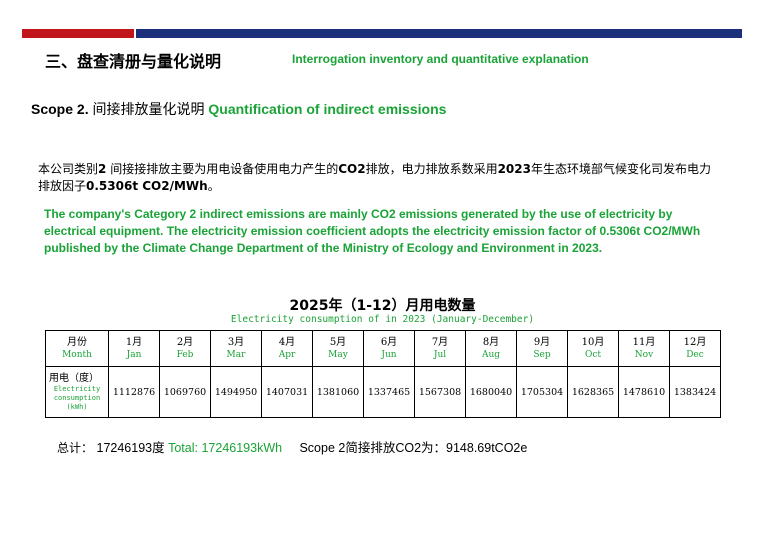 The image size is (765, 540). I want to click on scope-title-en: Quantification of indirect emissions, so click(327, 109).